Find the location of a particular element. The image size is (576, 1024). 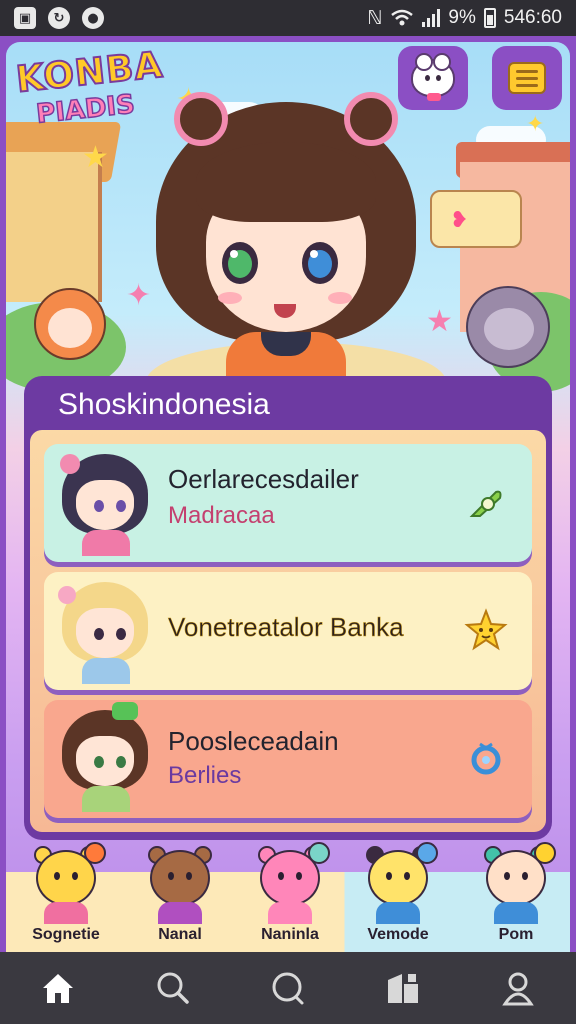

profile-icon is located at coordinates (518, 989).